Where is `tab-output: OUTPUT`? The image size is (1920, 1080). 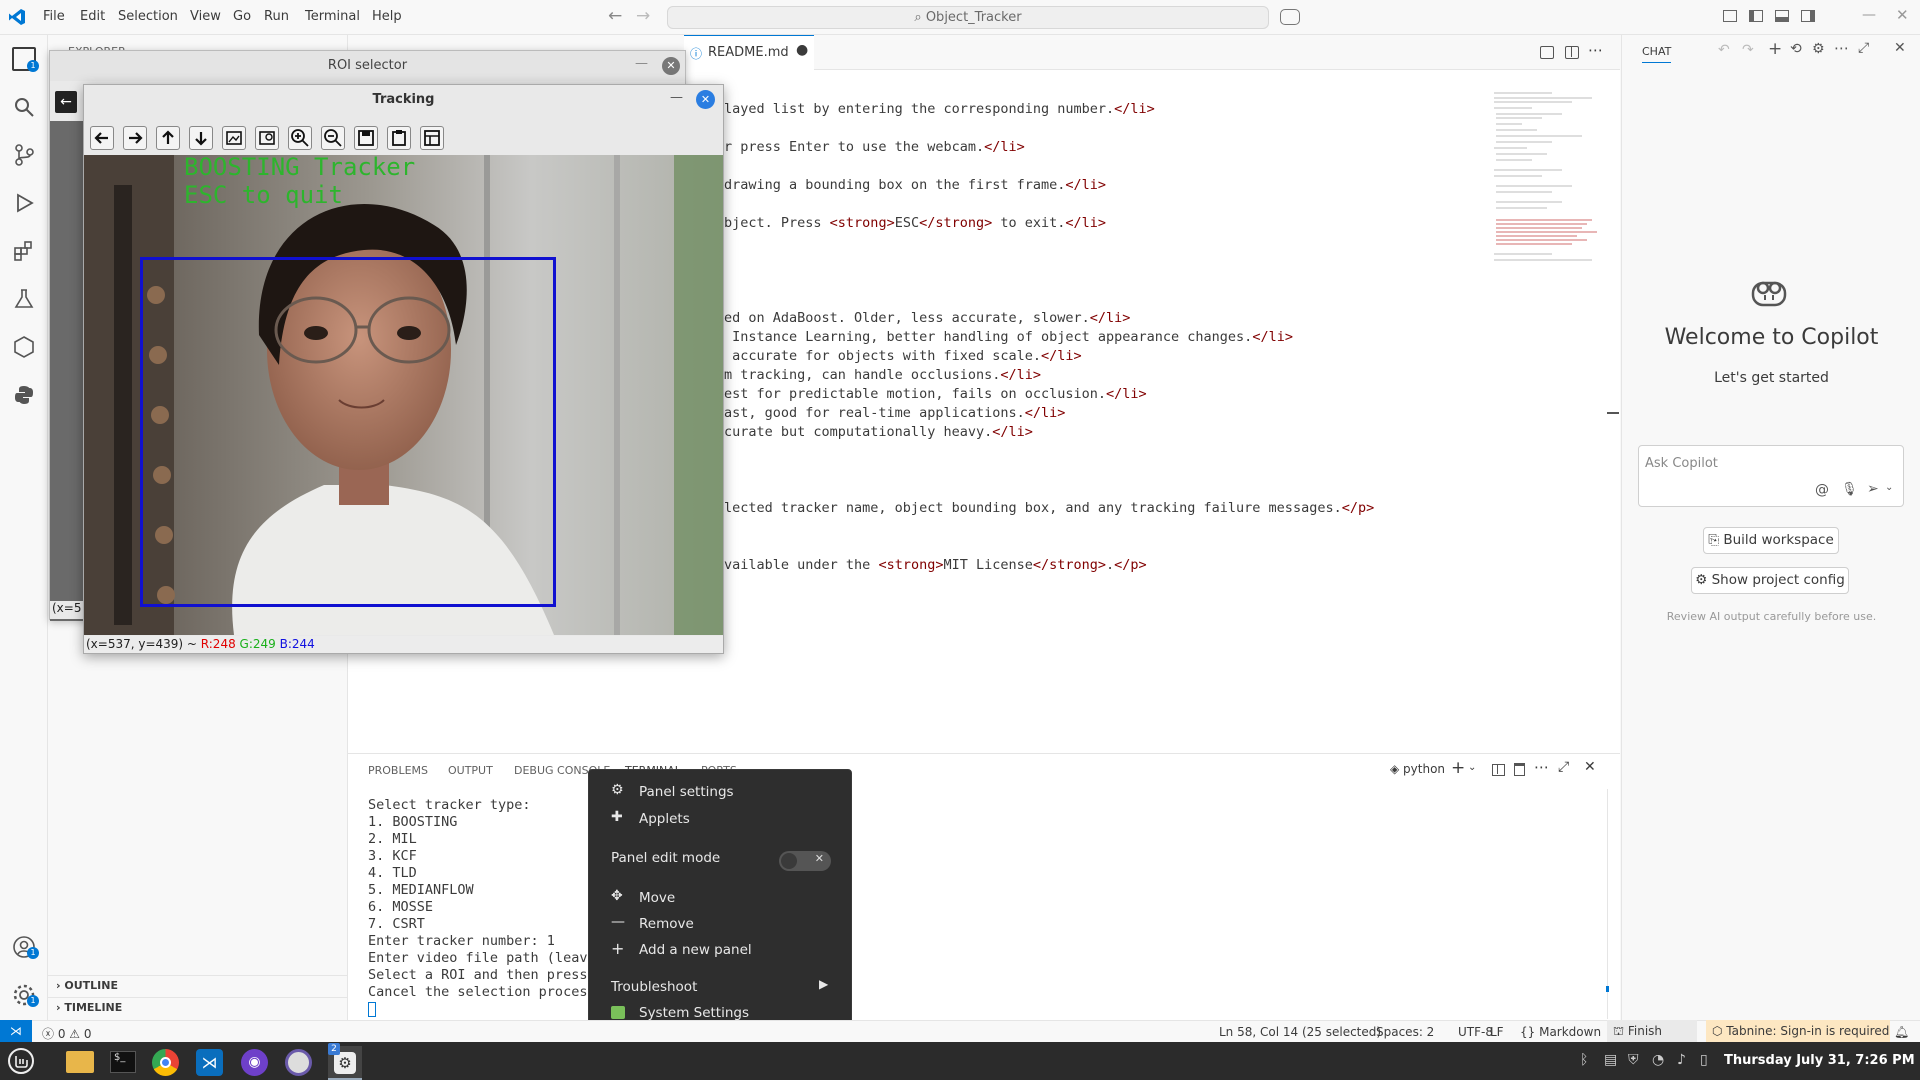 tab-output: OUTPUT is located at coordinates (470, 770).